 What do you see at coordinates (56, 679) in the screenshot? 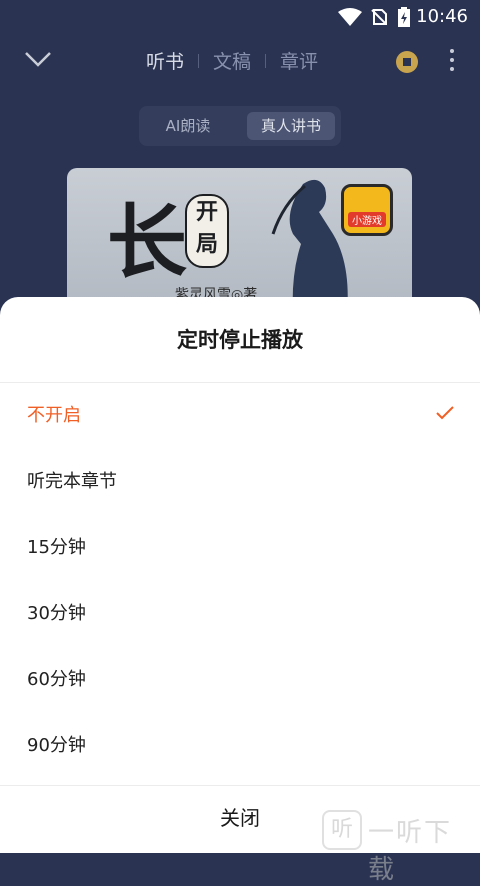
I see `option-label: 60分钟` at bounding box center [56, 679].